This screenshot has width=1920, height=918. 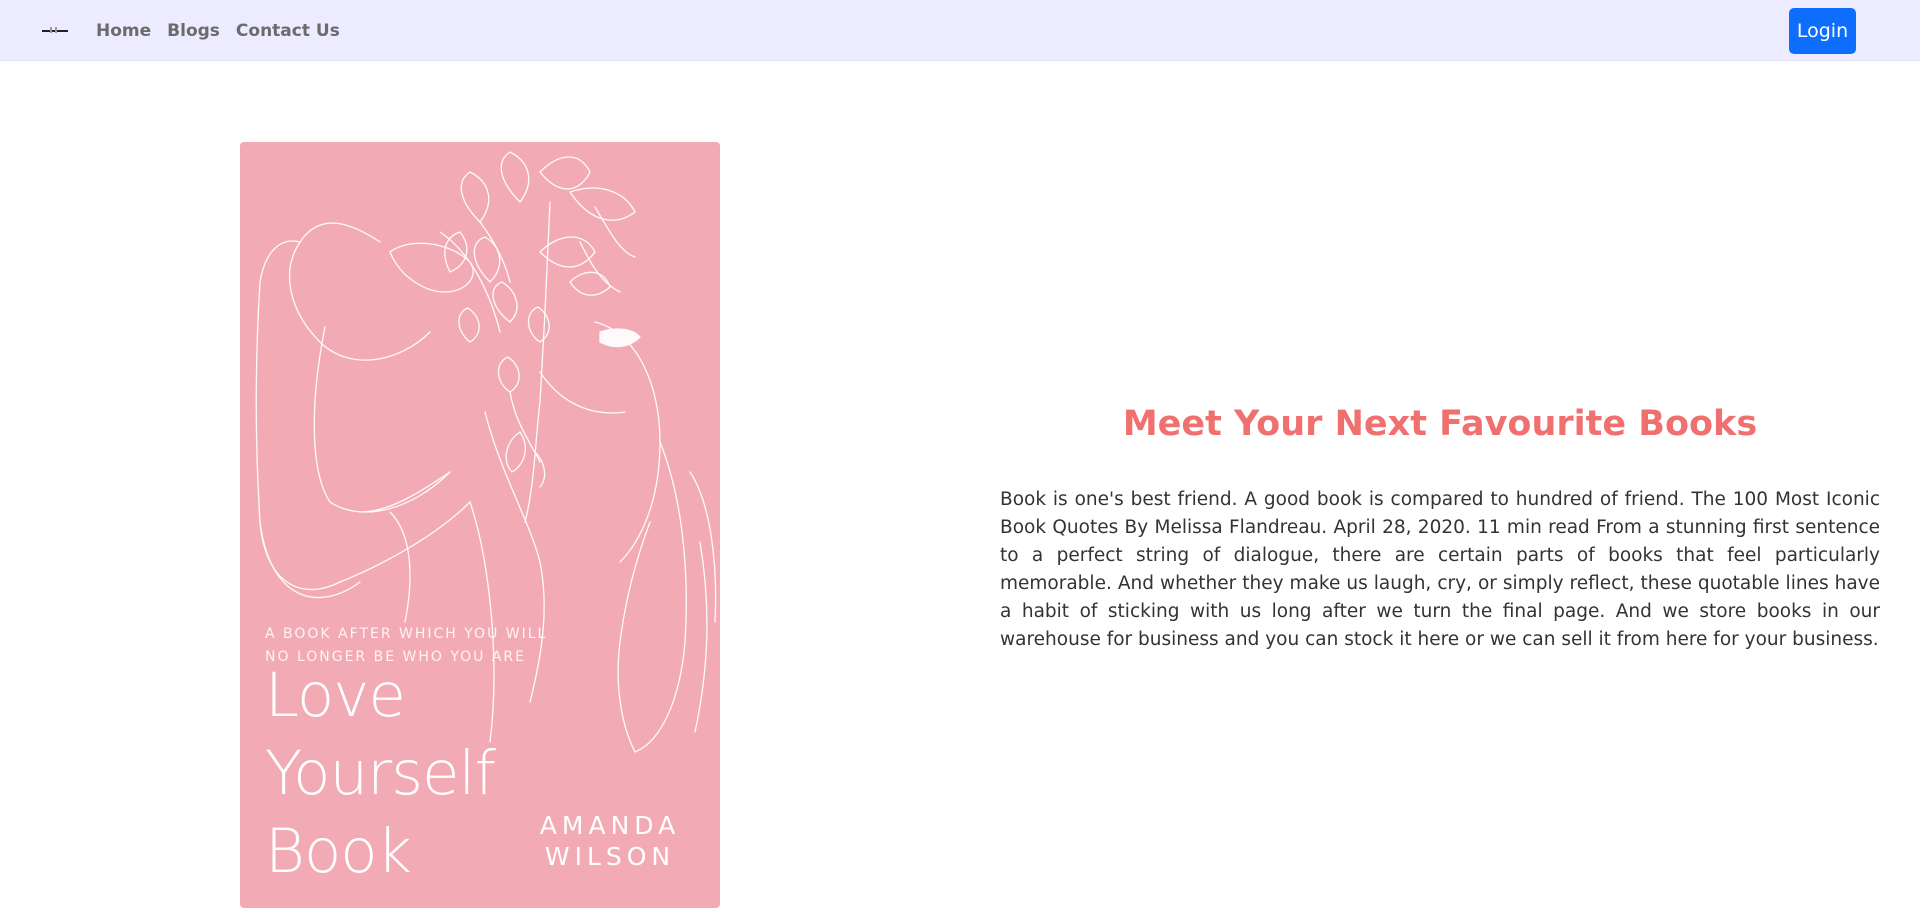 What do you see at coordinates (56, 31) in the screenshot?
I see `brand-logo-icon` at bounding box center [56, 31].